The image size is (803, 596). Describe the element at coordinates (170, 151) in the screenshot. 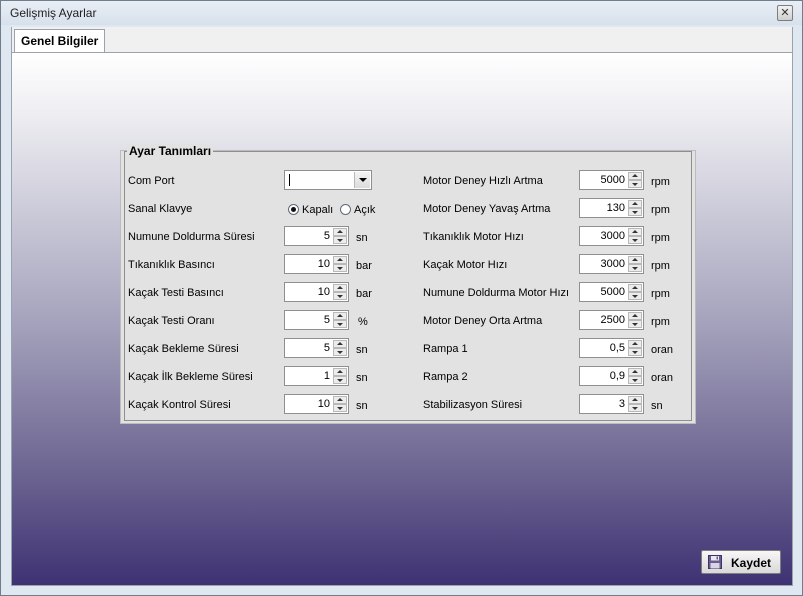

I see `group-title: Ayar Tanımları` at that location.